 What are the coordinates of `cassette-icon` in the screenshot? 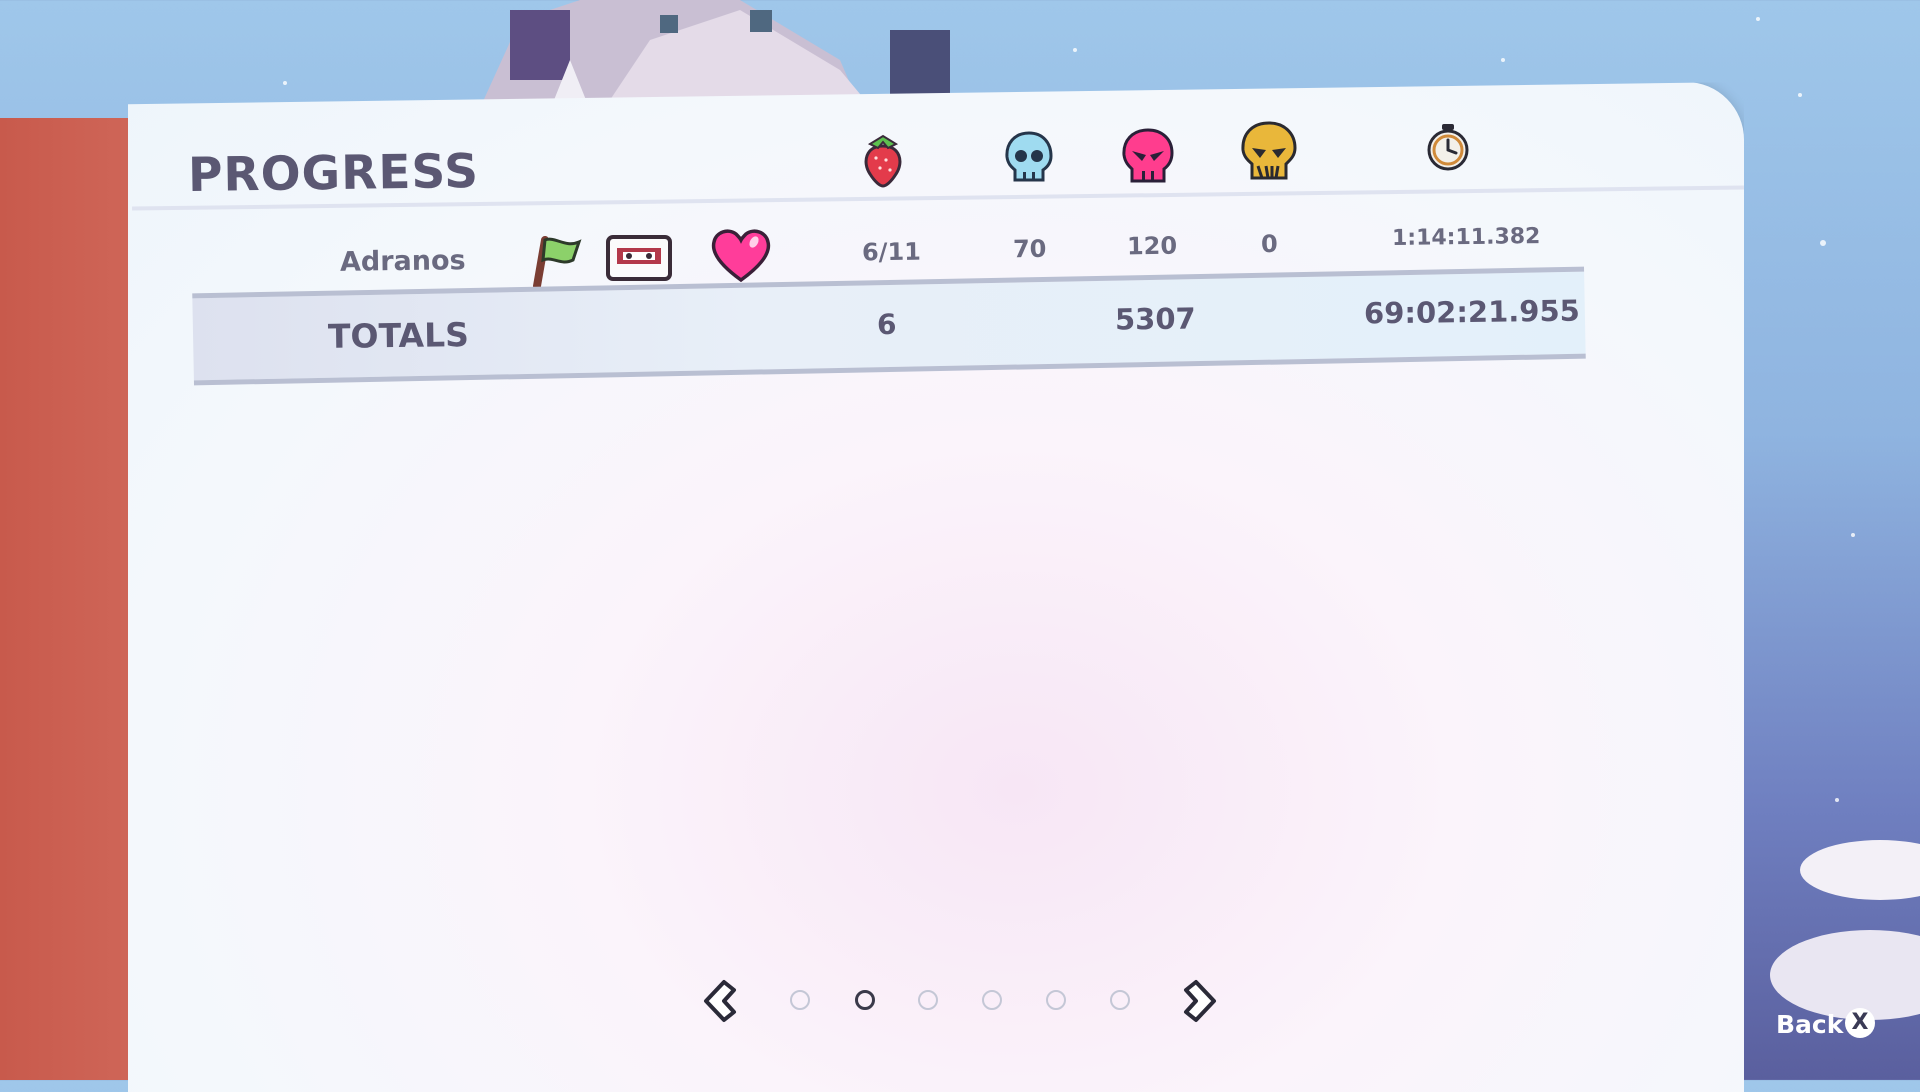 It's located at (639, 260).